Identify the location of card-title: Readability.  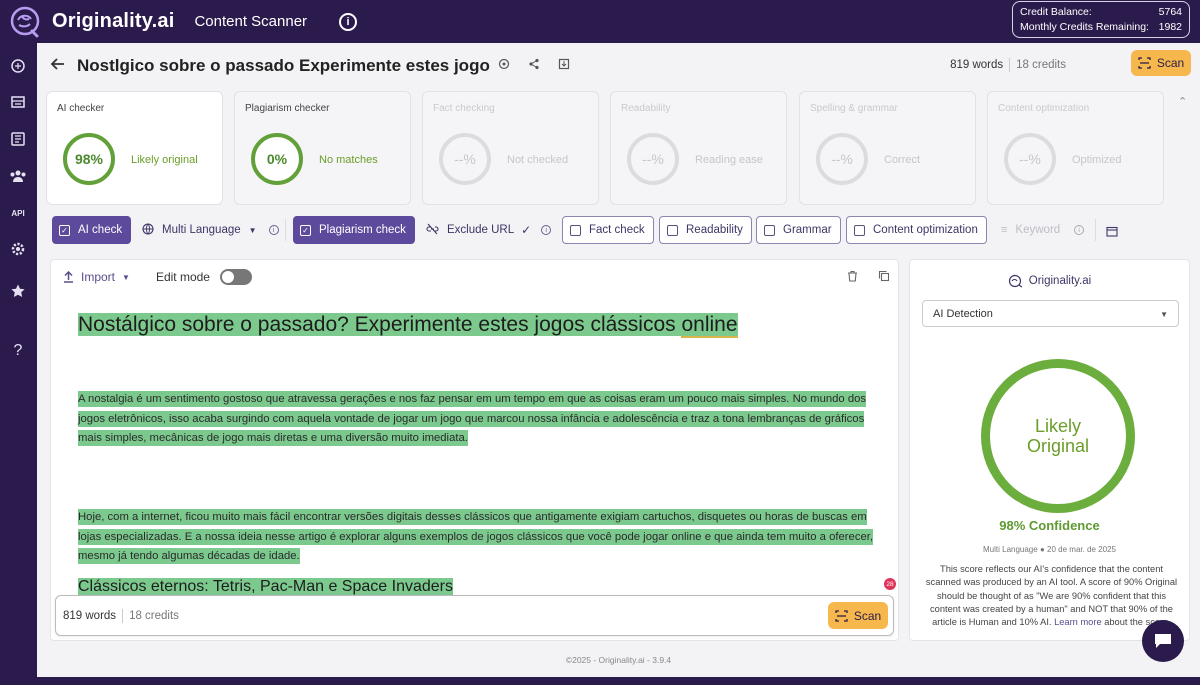
(646, 108).